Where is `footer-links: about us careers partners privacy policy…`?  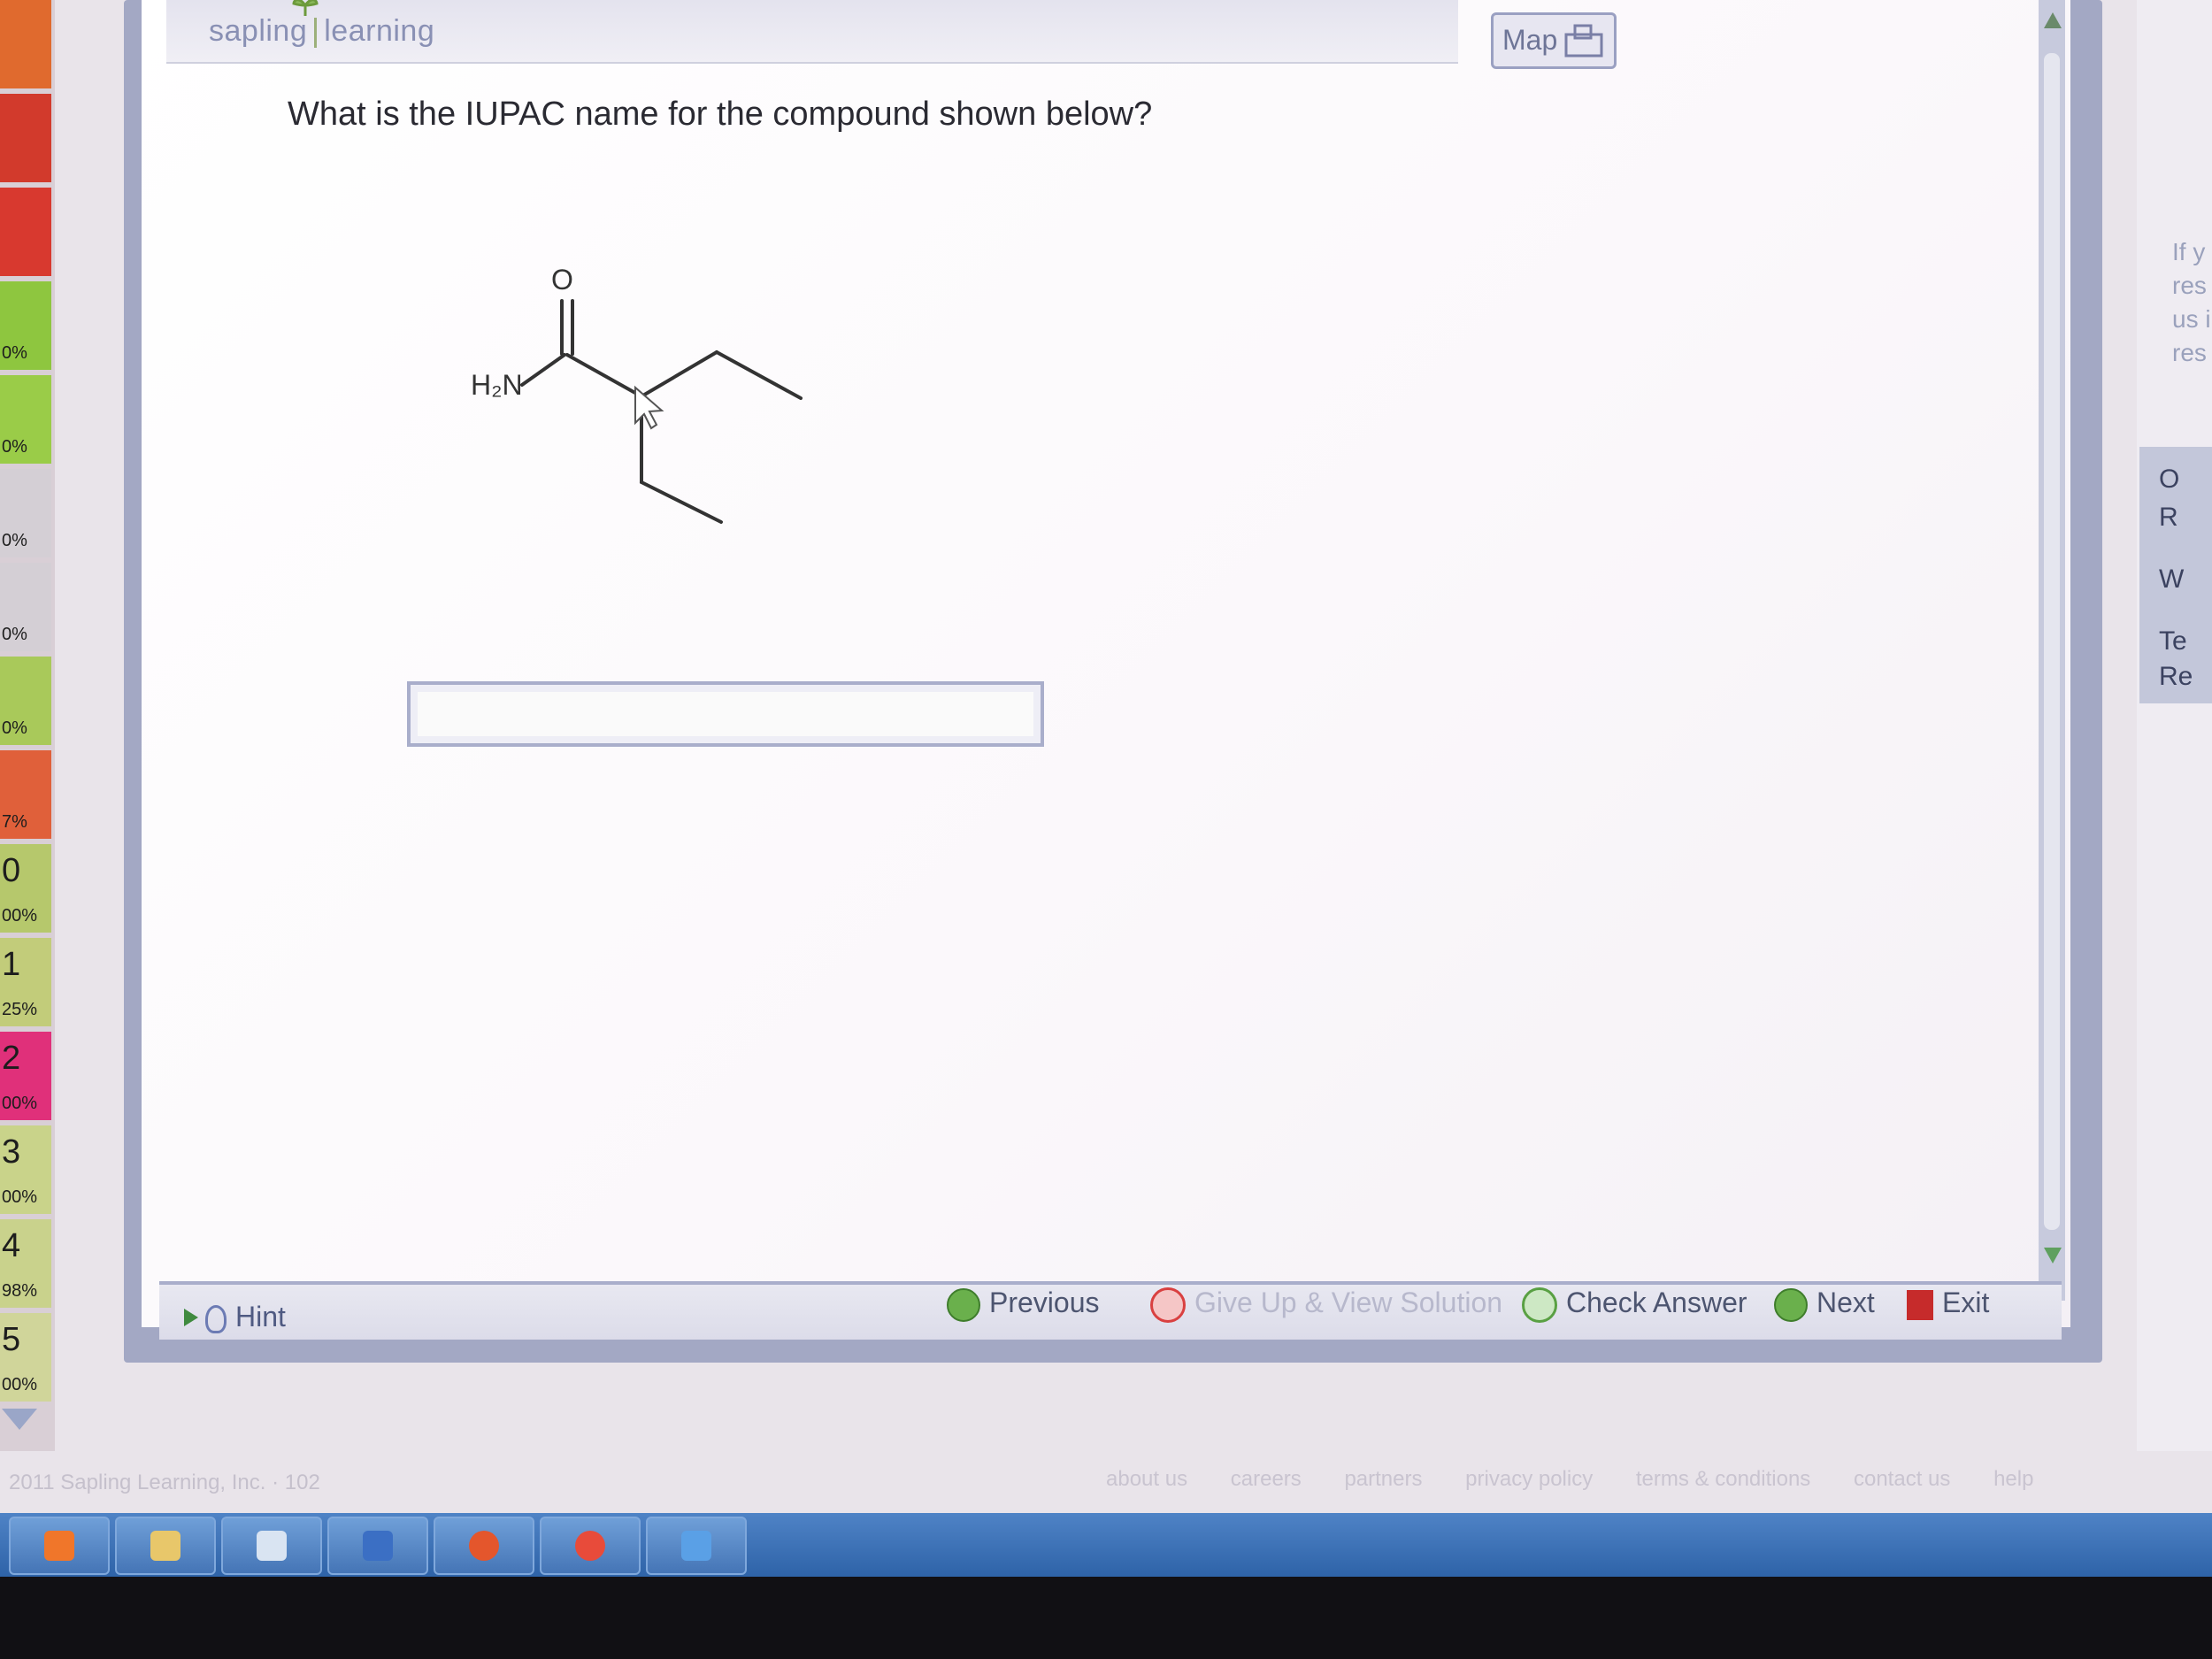 footer-links: about us careers partners privacy policy… is located at coordinates (1588, 1480).